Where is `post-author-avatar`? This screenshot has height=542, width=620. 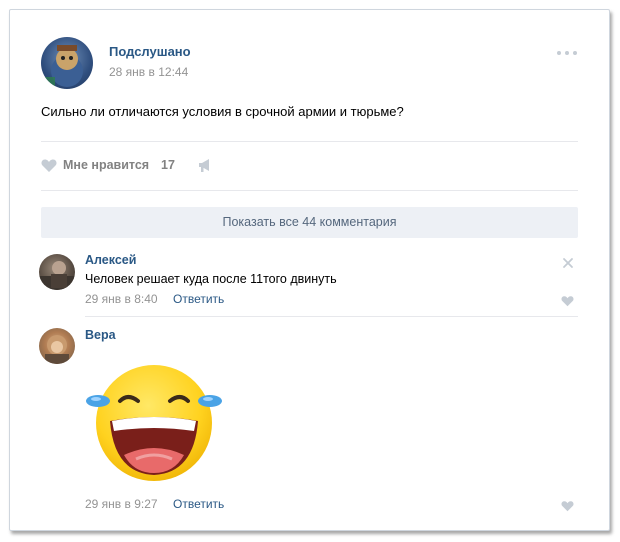
post-author-avatar is located at coordinates (67, 63).